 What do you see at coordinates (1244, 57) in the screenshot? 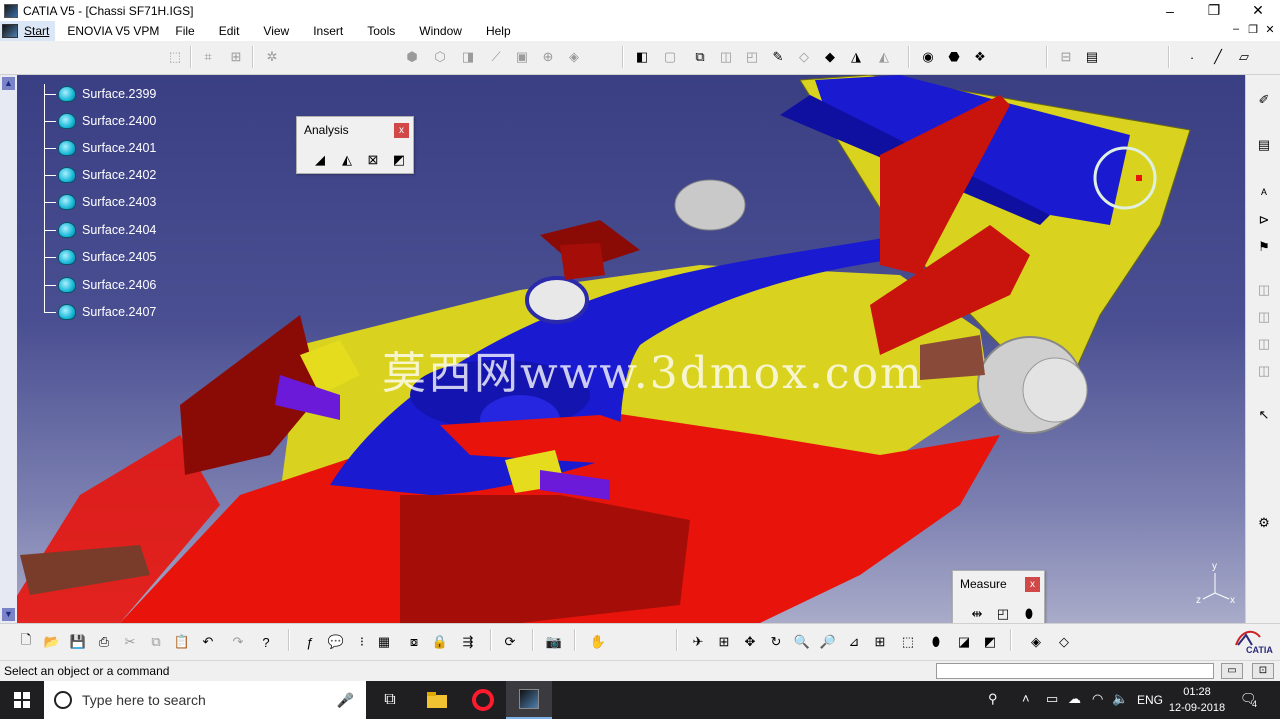
I see `plane-icon: ▱` at bounding box center [1244, 57].